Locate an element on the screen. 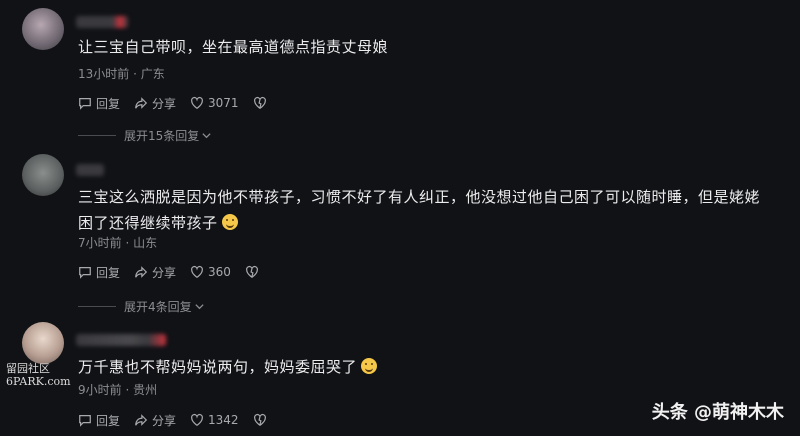 This screenshot has height=436, width=800. comment-location: 山东 is located at coordinates (145, 243).